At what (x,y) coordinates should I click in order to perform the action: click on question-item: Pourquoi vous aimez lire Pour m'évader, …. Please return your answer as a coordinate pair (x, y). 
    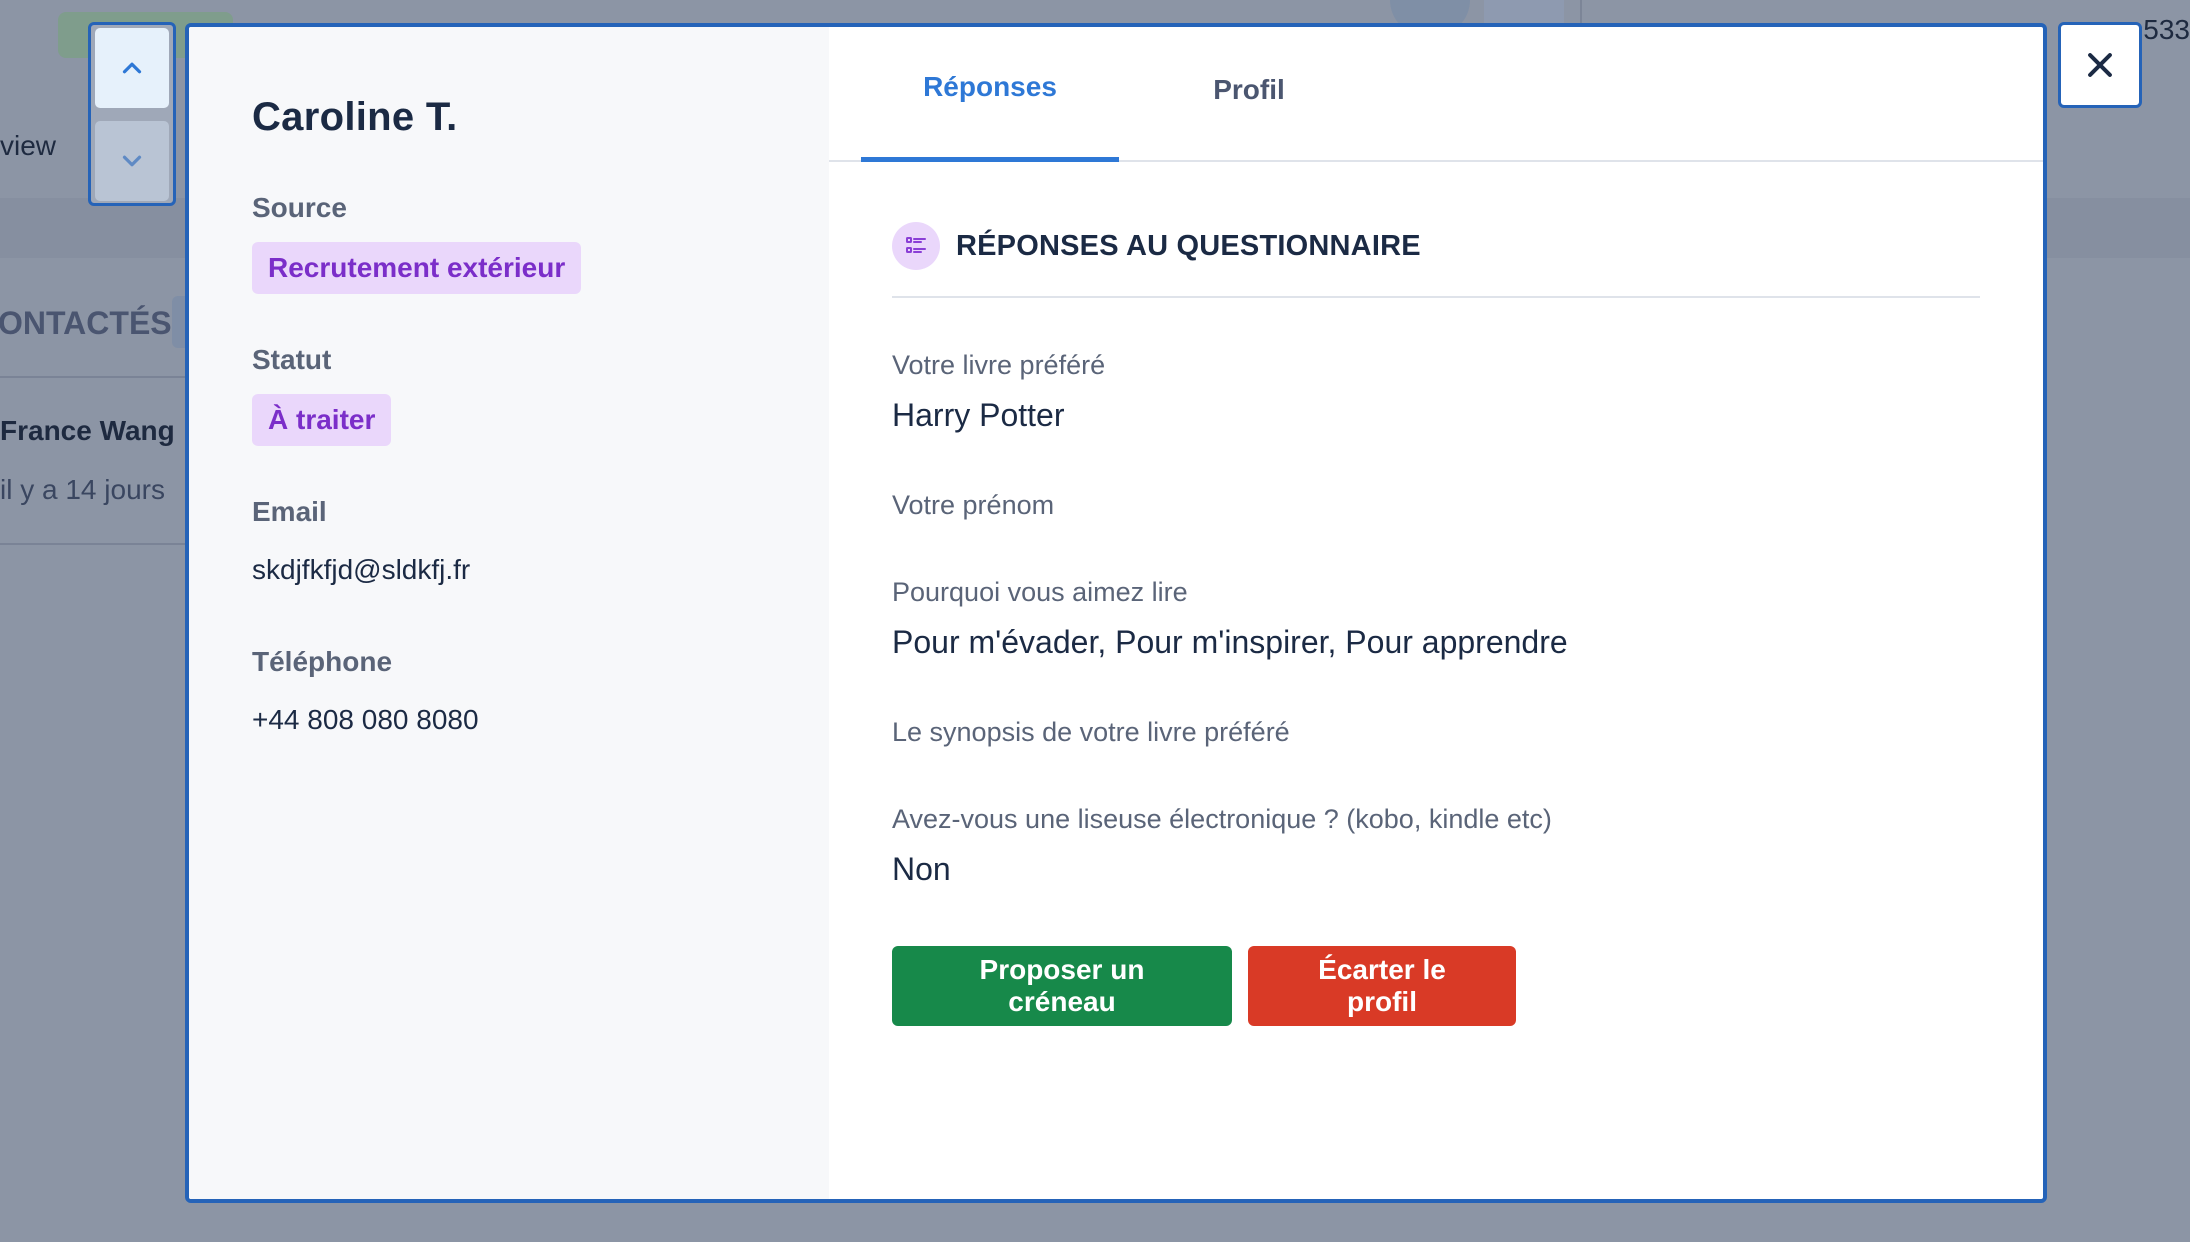
    Looking at the image, I should click on (1436, 619).